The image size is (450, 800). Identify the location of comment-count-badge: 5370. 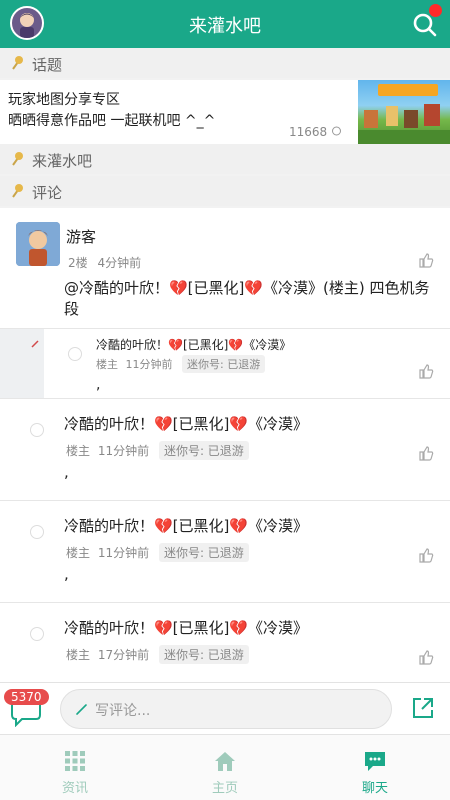
(26, 697).